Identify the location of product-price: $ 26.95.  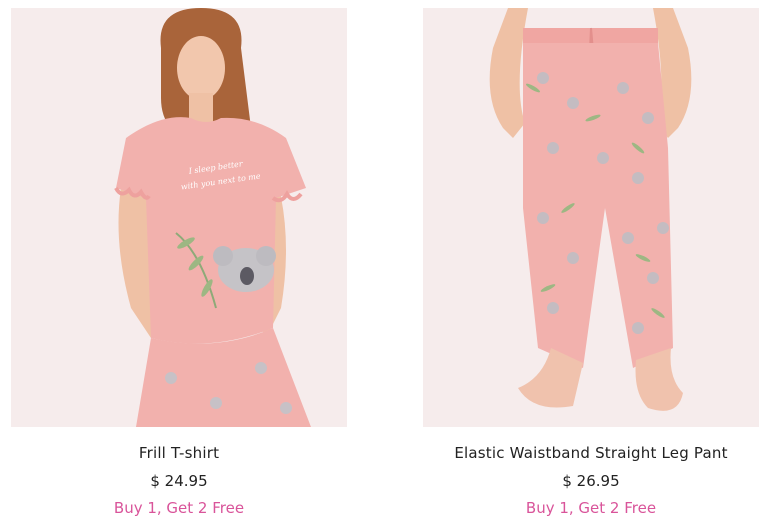
(591, 481).